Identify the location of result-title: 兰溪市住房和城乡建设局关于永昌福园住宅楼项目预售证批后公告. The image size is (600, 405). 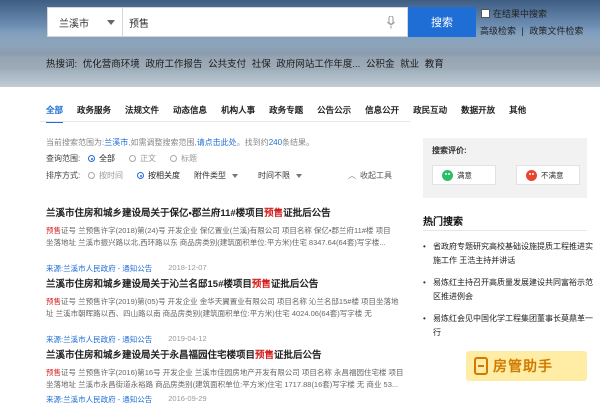
(228, 354).